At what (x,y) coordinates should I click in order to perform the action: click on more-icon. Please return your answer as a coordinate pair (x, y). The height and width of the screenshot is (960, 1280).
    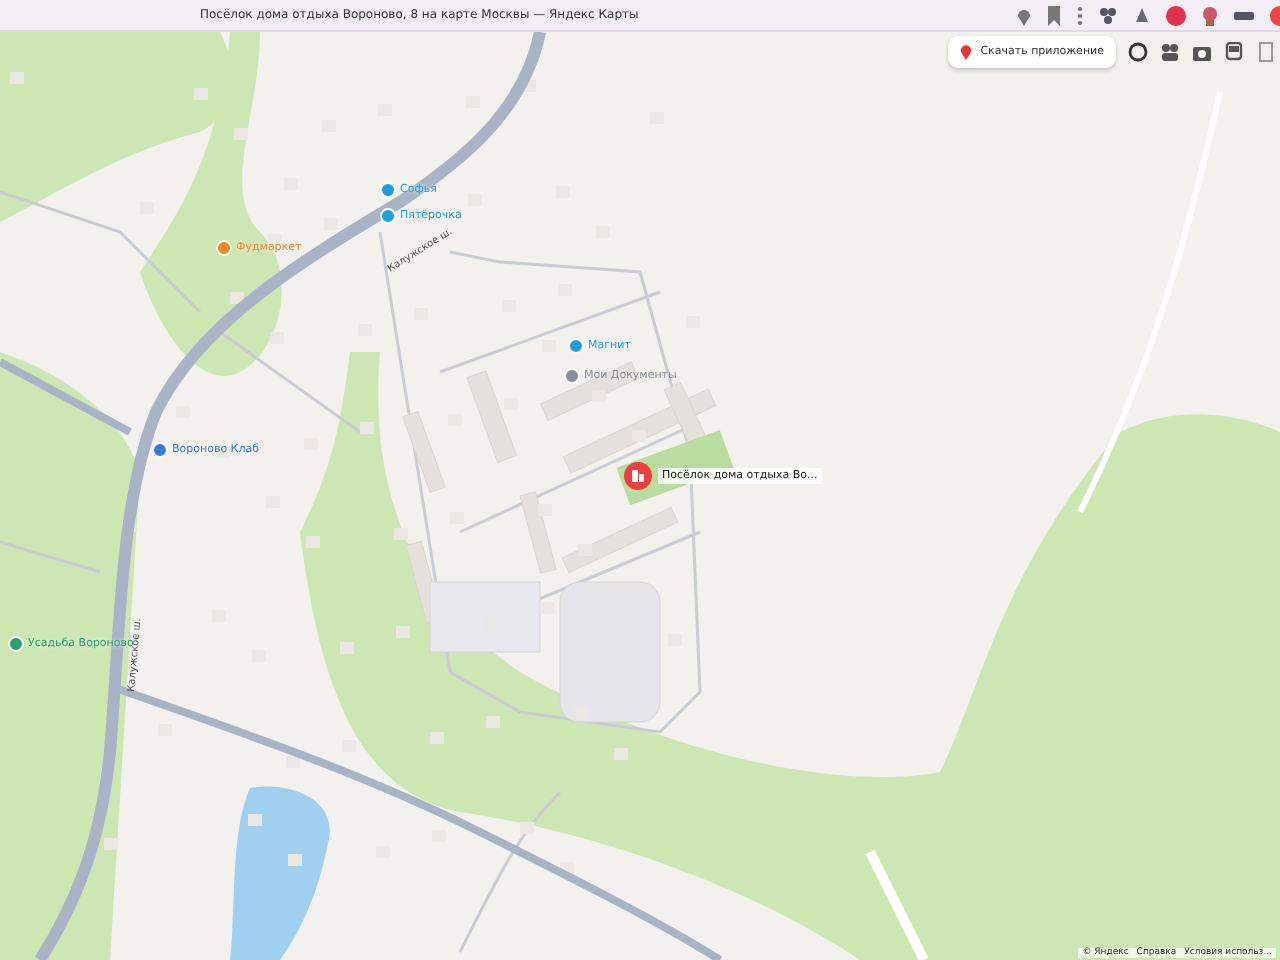
    Looking at the image, I should click on (1080, 15).